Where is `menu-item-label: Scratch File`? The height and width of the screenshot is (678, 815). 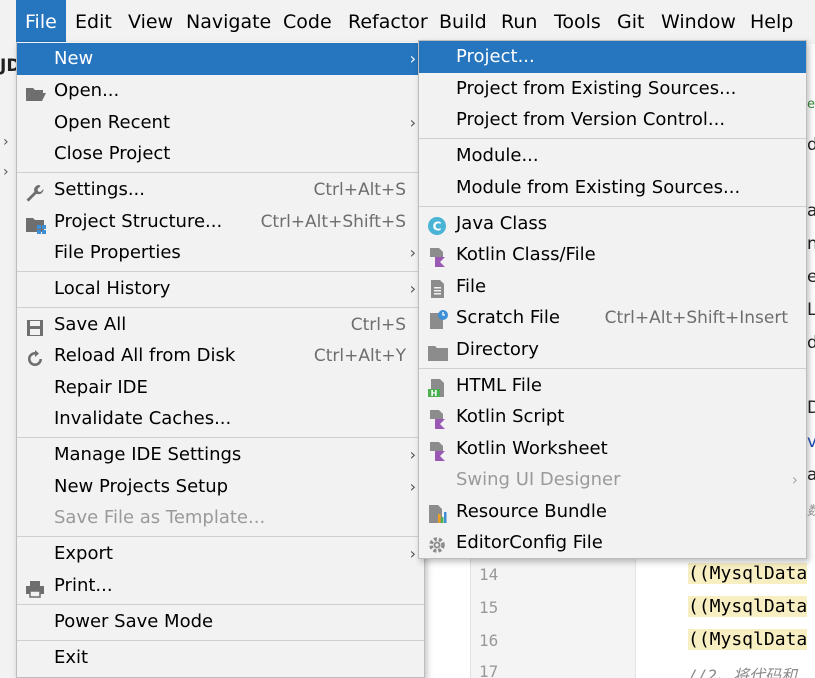 menu-item-label: Scratch File is located at coordinates (508, 317).